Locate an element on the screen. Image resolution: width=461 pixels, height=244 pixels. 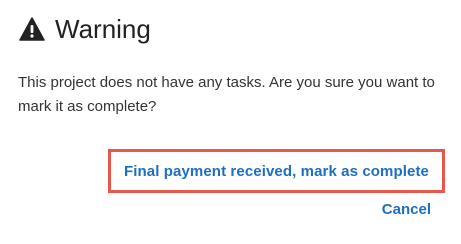
primary-action-highlight: Final payment received, mark as complete is located at coordinates (276, 171).